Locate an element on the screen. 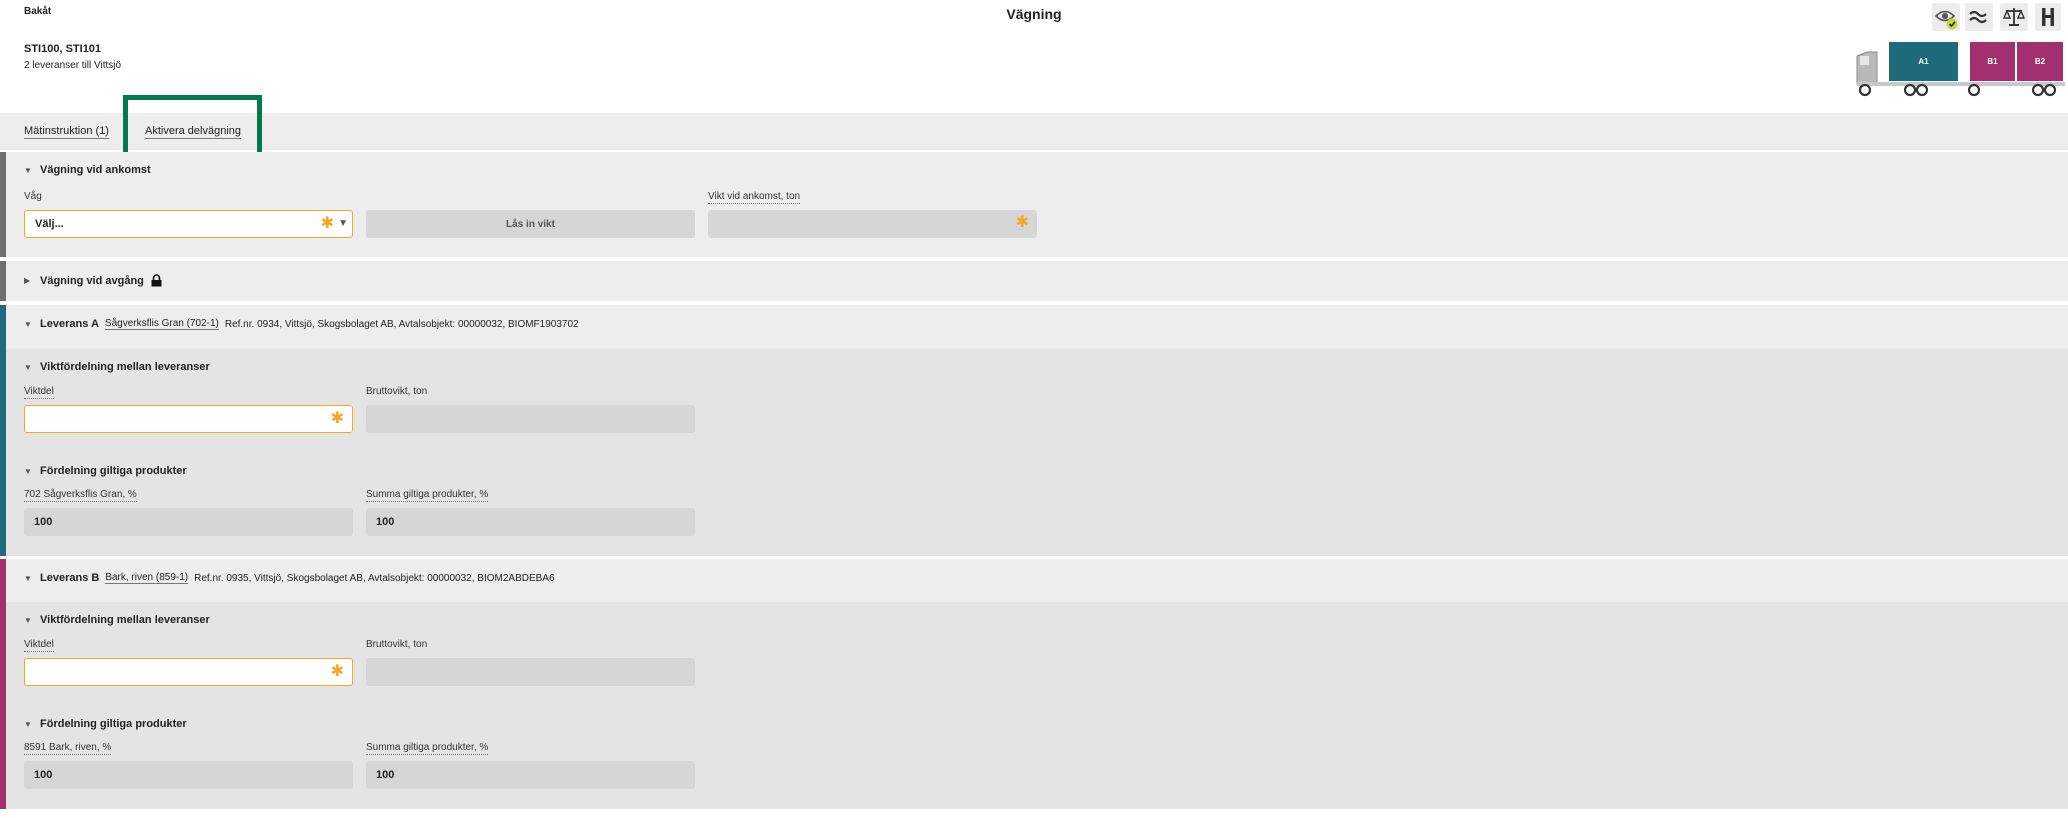  delivery-a-product-link: Sågverksflis Gran (702-1) is located at coordinates (161, 324).